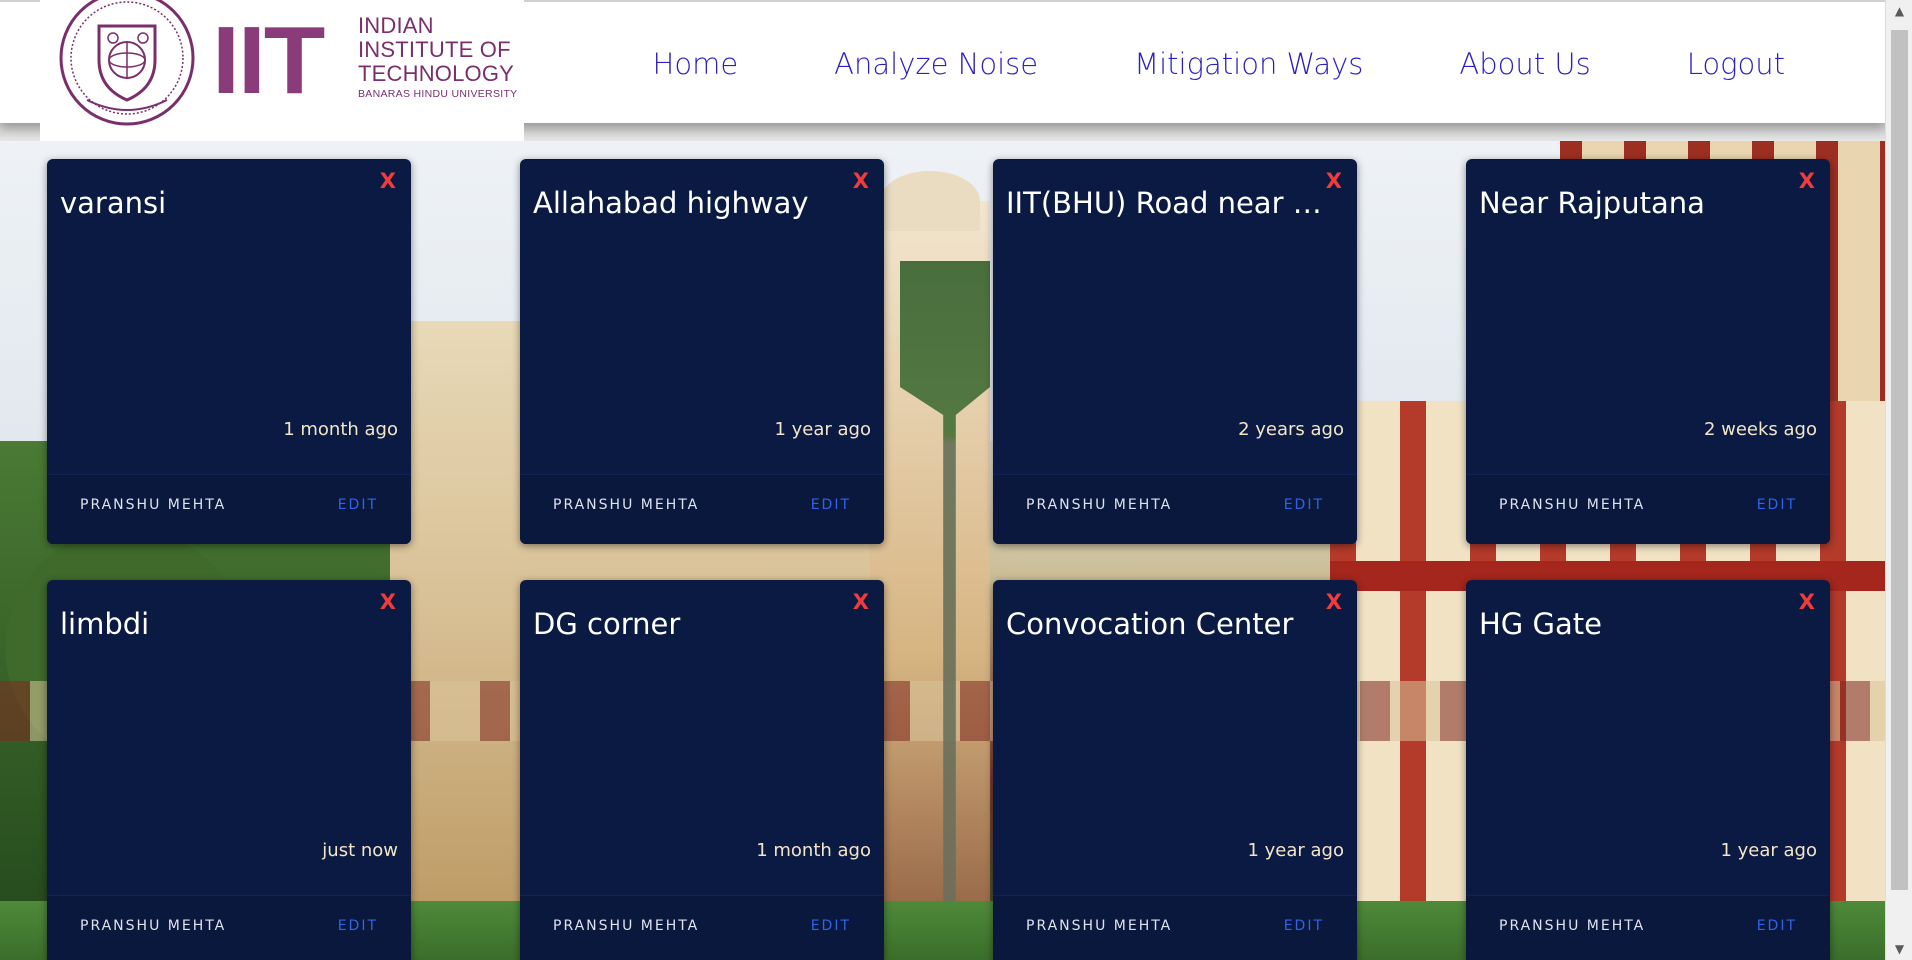  I want to click on nav-mitigation-ways: Mitigation Ways, so click(1248, 64).